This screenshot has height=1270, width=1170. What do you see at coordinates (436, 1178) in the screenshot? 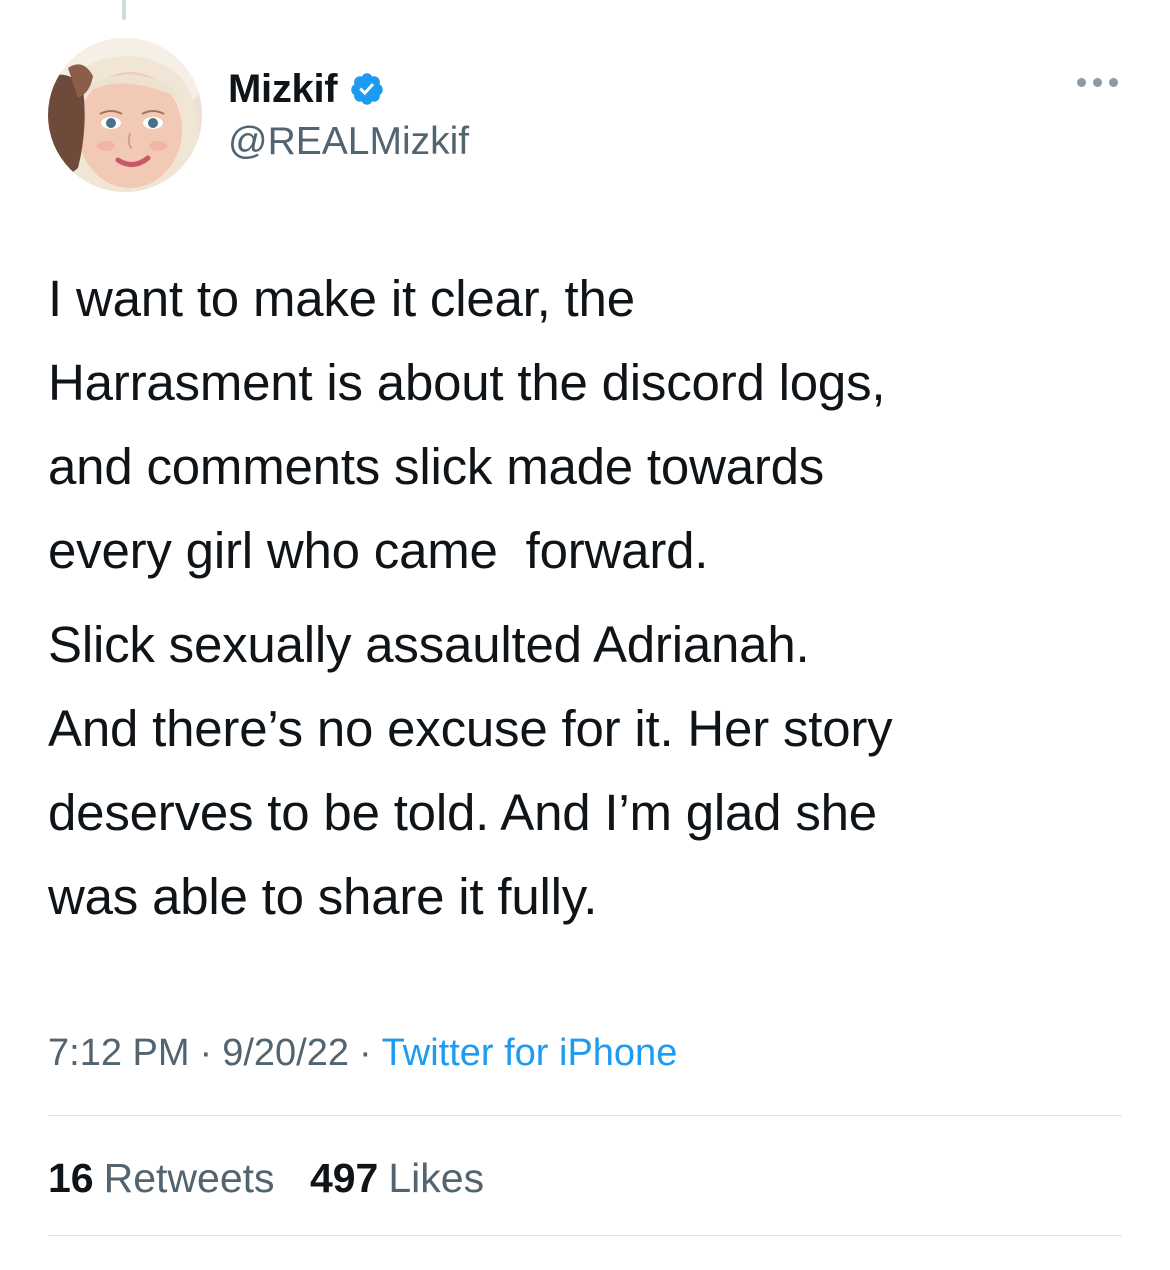
I see `likes-label: Likes` at bounding box center [436, 1178].